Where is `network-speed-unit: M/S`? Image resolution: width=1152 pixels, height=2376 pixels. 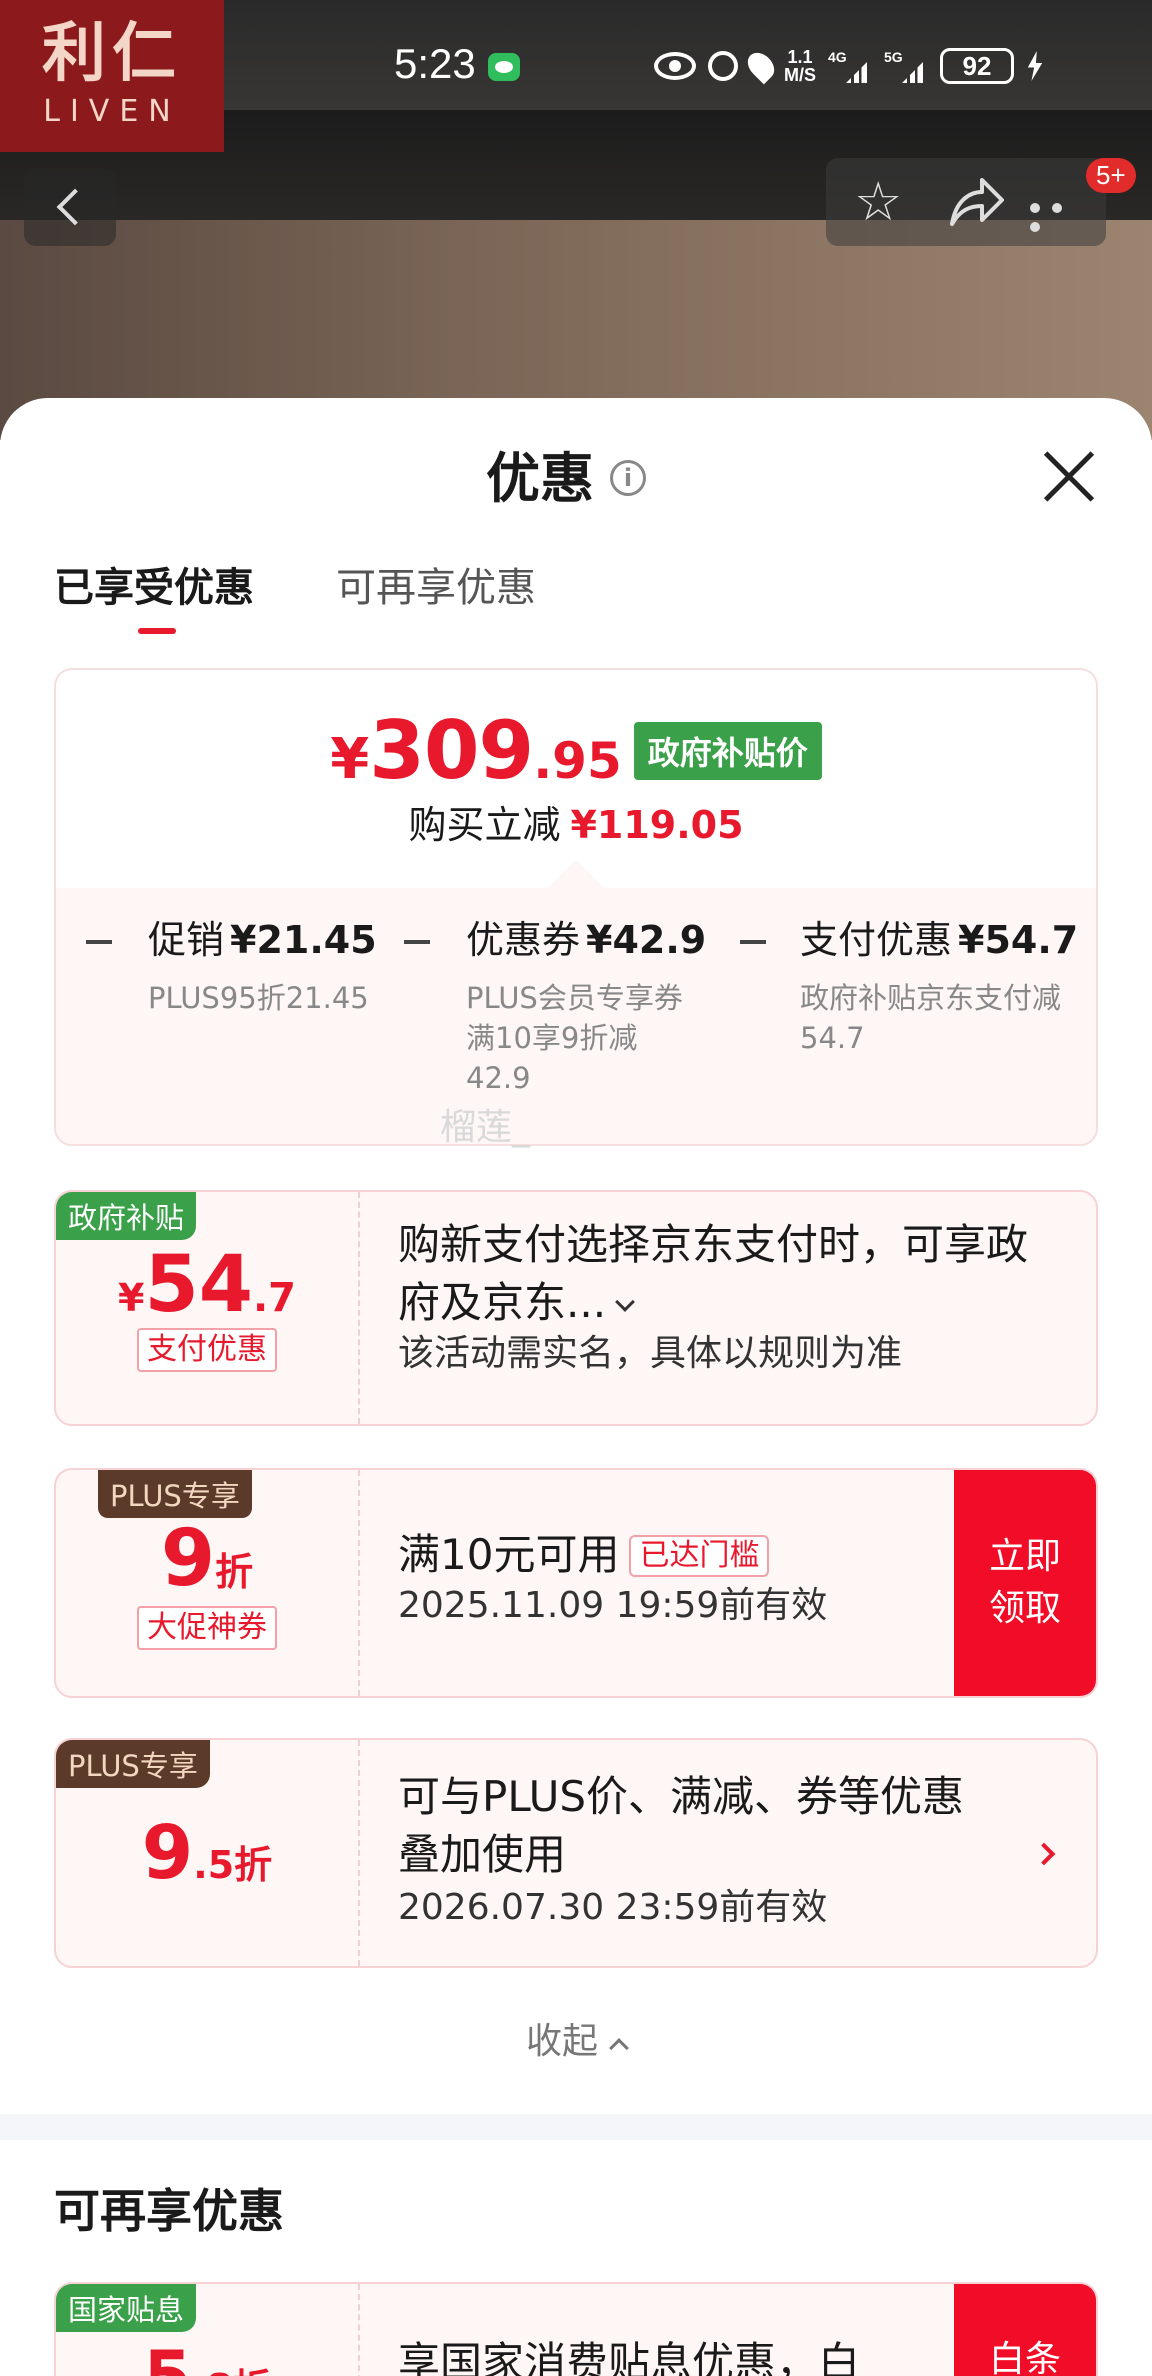
network-speed-unit: M/S is located at coordinates (800, 75).